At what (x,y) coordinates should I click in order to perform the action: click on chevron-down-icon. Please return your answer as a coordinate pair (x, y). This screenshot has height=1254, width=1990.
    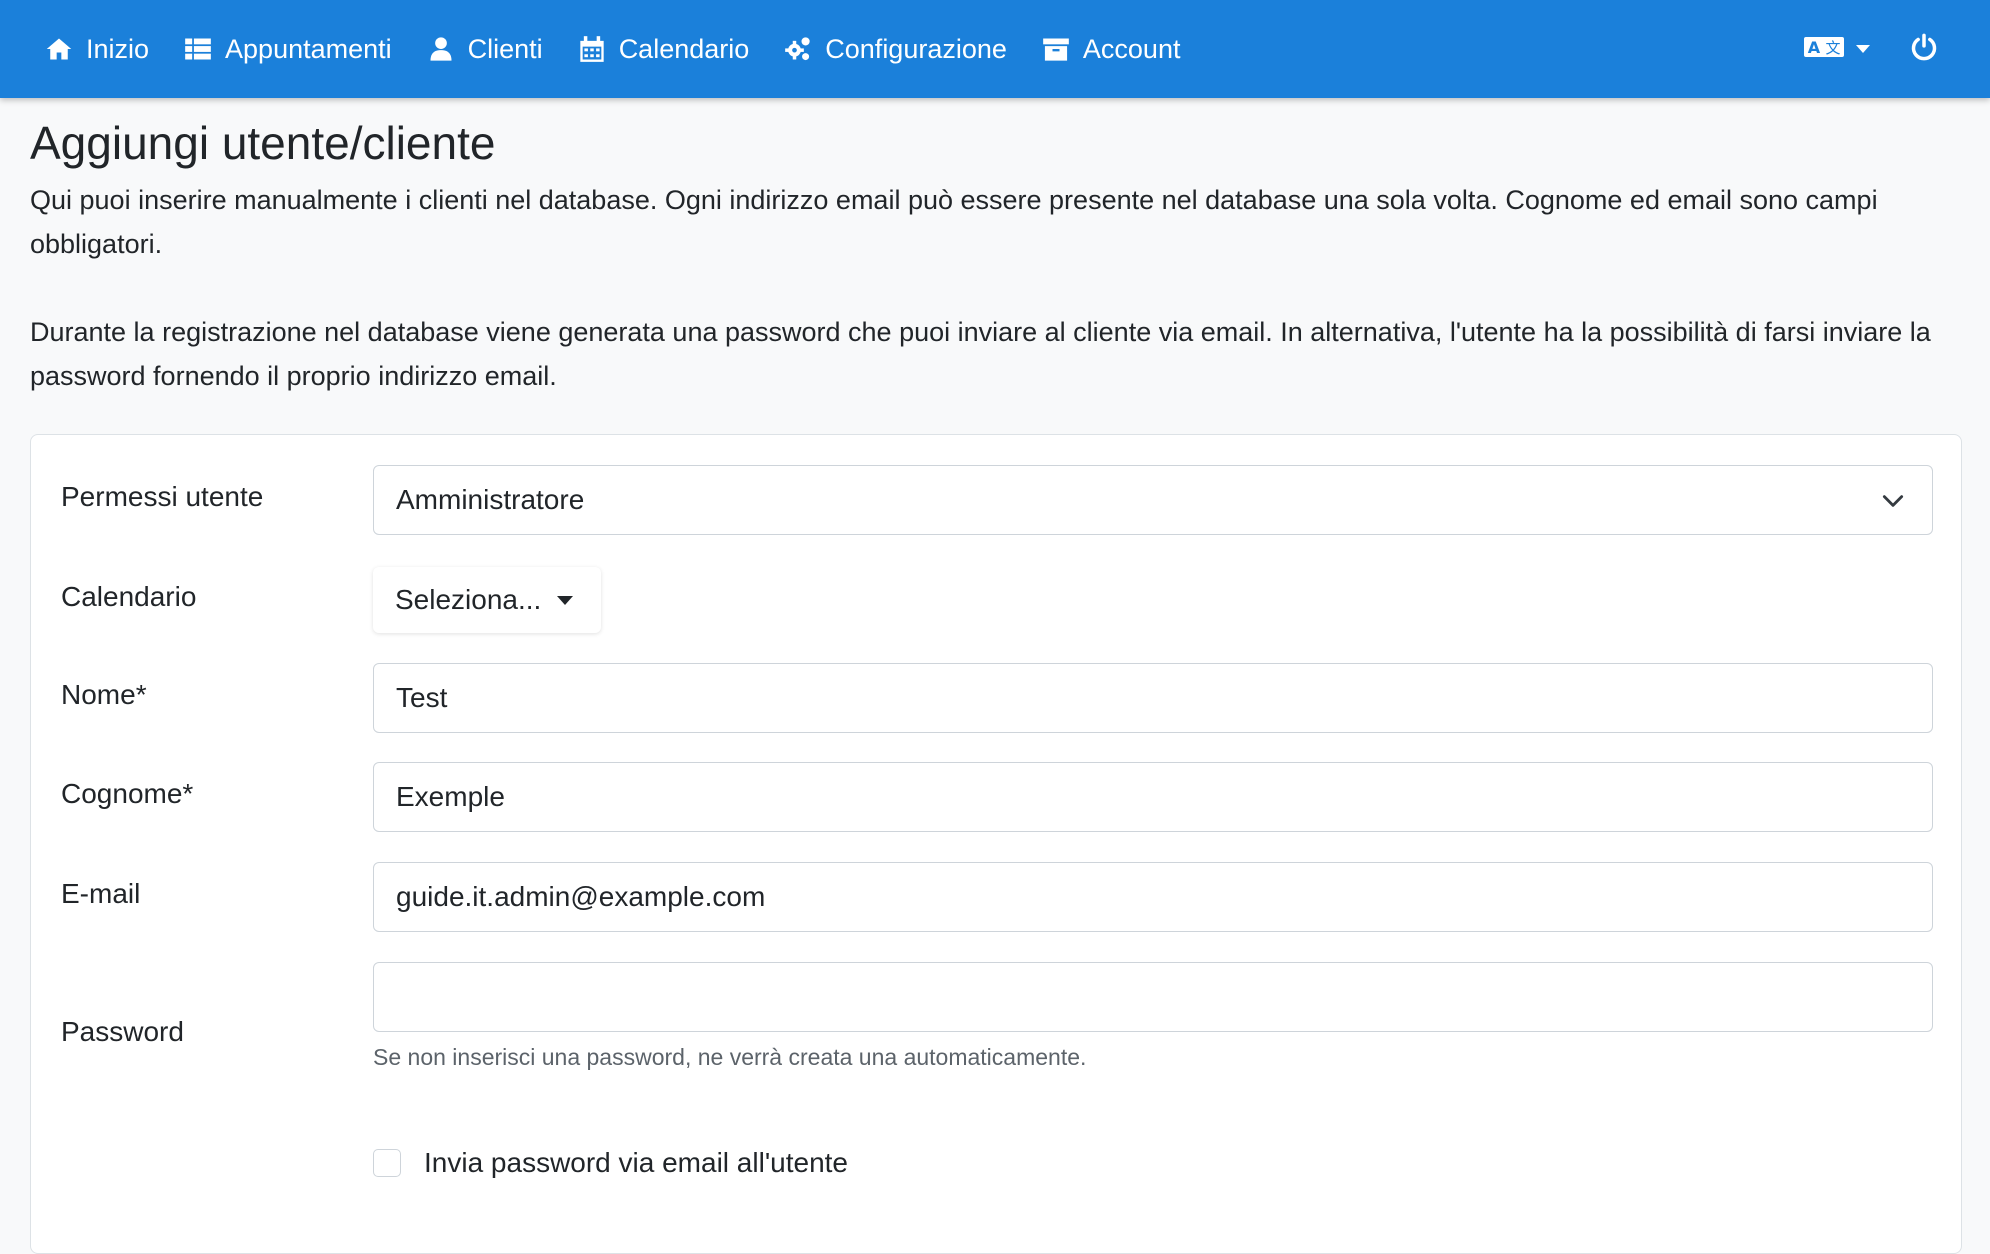
    Looking at the image, I should click on (1893, 501).